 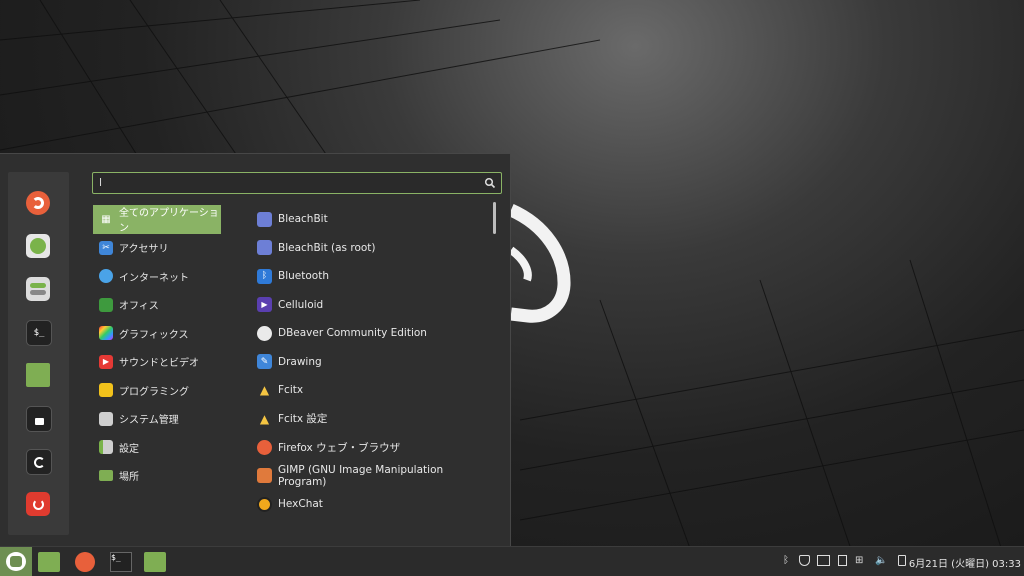 What do you see at coordinates (157, 362) in the screenshot?
I see `category-sound-video: ▶ サウンドとビデオ` at bounding box center [157, 362].